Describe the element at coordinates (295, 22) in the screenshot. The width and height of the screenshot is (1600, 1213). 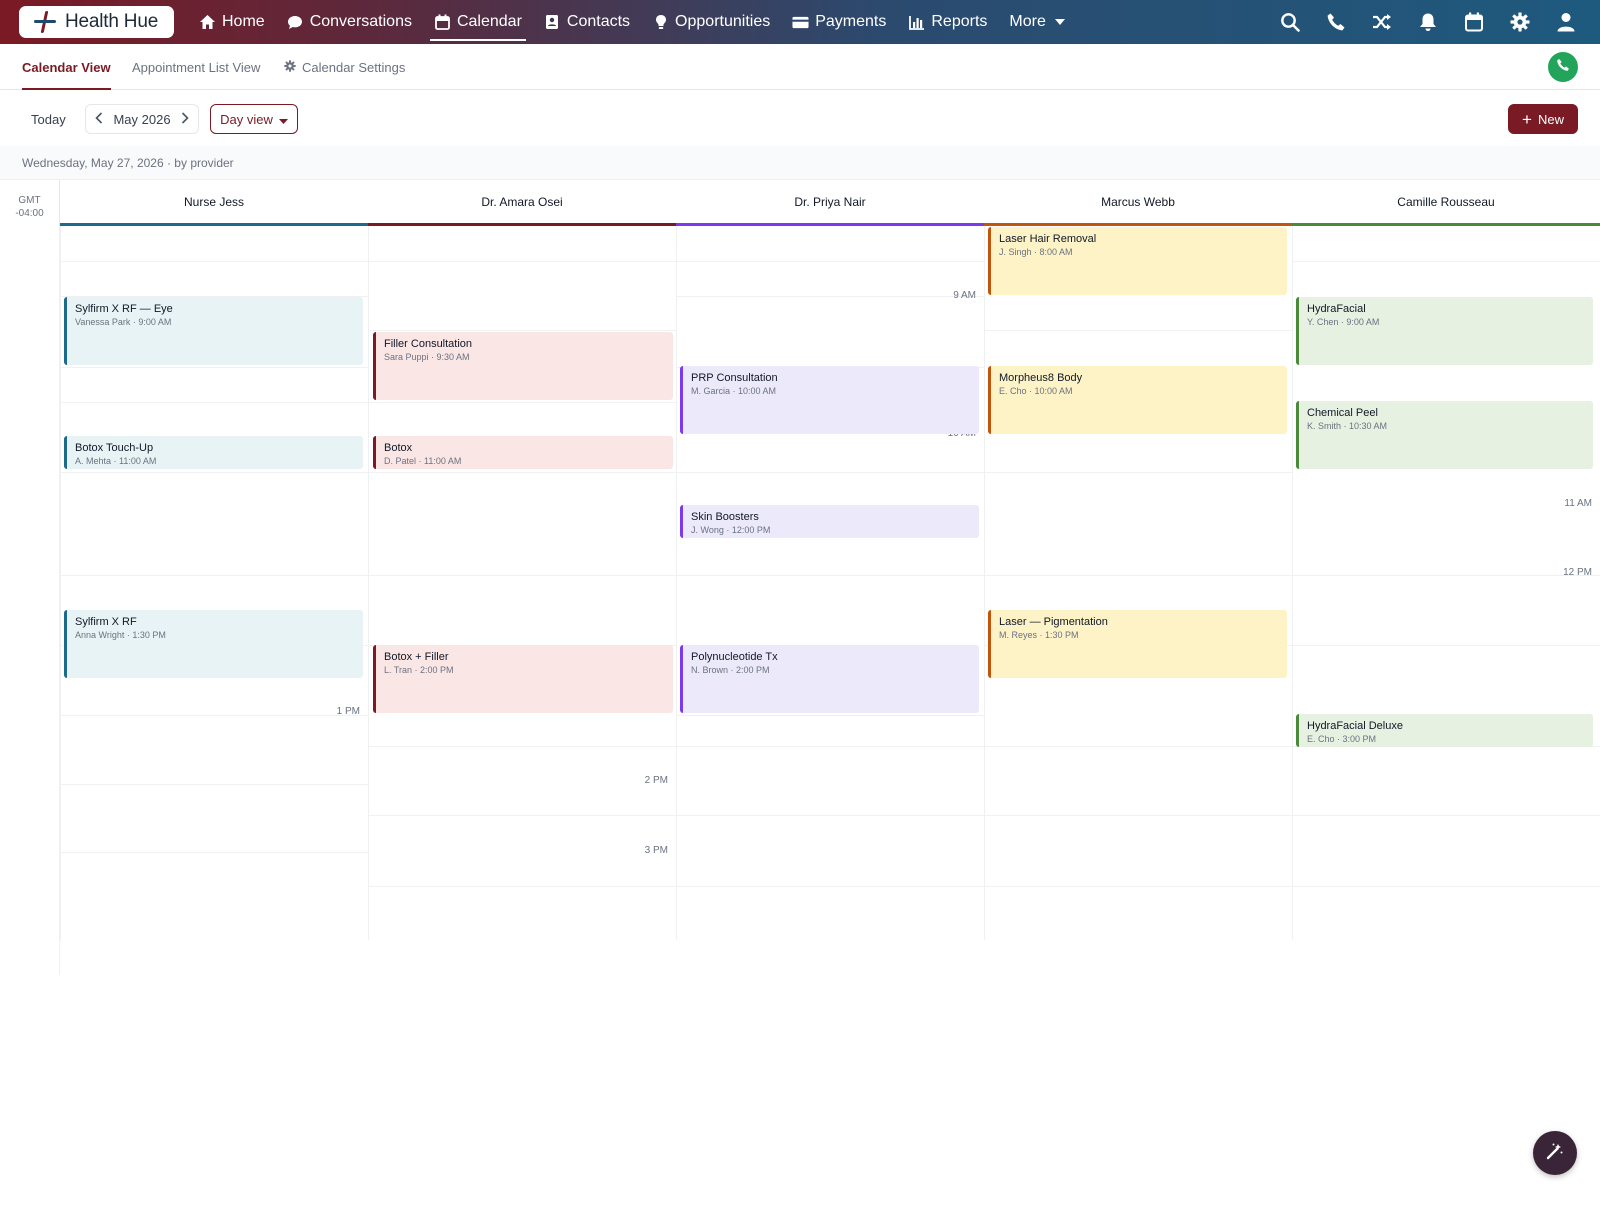
I see `chat-icon` at that location.